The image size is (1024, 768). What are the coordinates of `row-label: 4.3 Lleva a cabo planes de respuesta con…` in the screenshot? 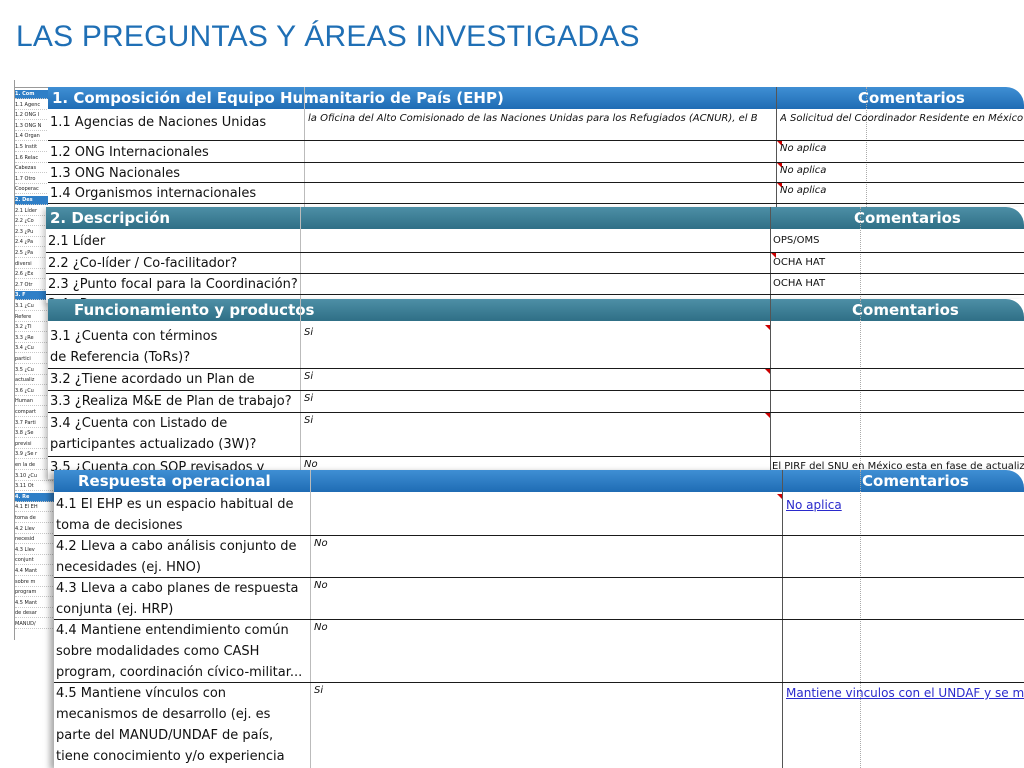 It's located at (177, 599).